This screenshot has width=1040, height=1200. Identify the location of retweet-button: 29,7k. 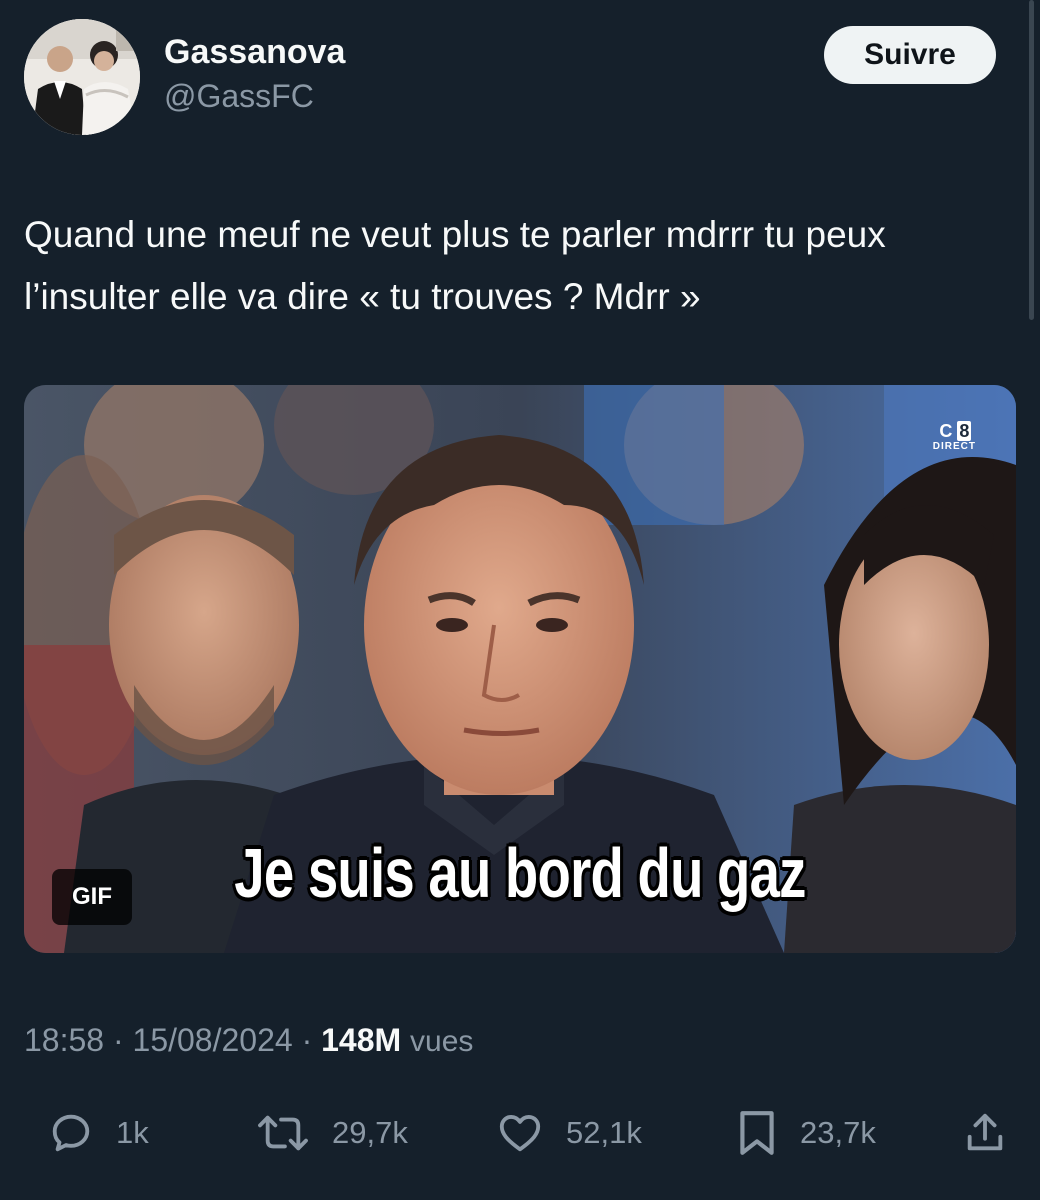
(332, 1133).